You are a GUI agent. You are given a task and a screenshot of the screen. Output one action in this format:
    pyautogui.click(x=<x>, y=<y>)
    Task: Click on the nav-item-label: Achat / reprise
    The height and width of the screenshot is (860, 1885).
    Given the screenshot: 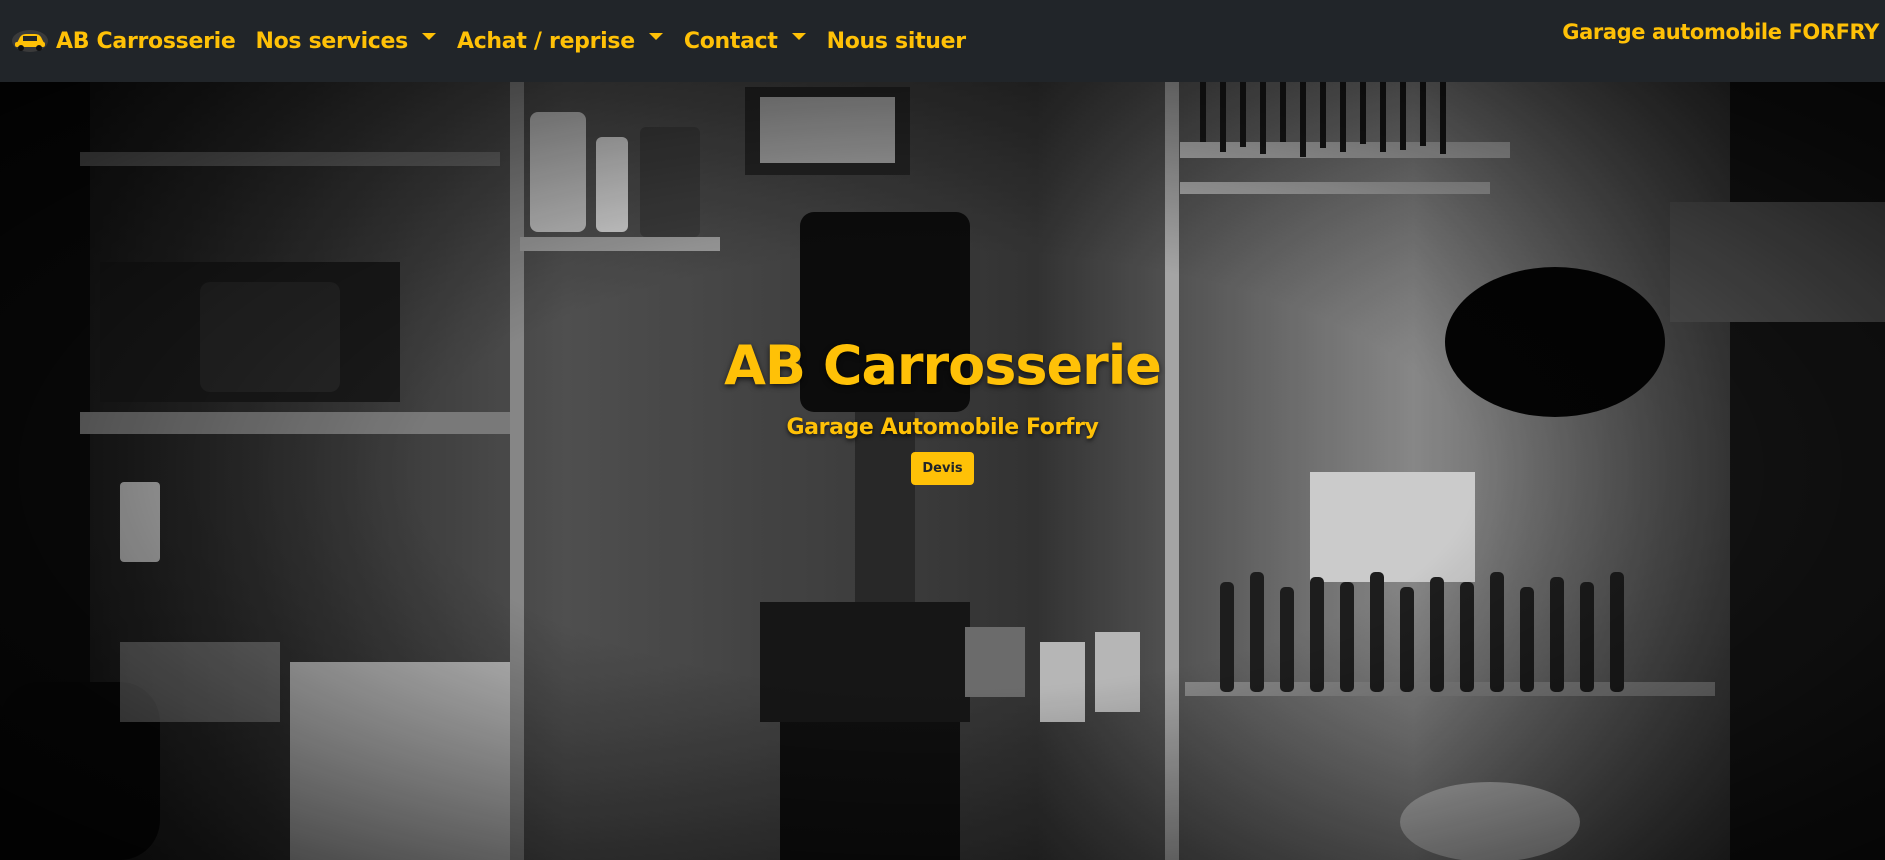 What is the action you would take?
    pyautogui.click(x=545, y=41)
    